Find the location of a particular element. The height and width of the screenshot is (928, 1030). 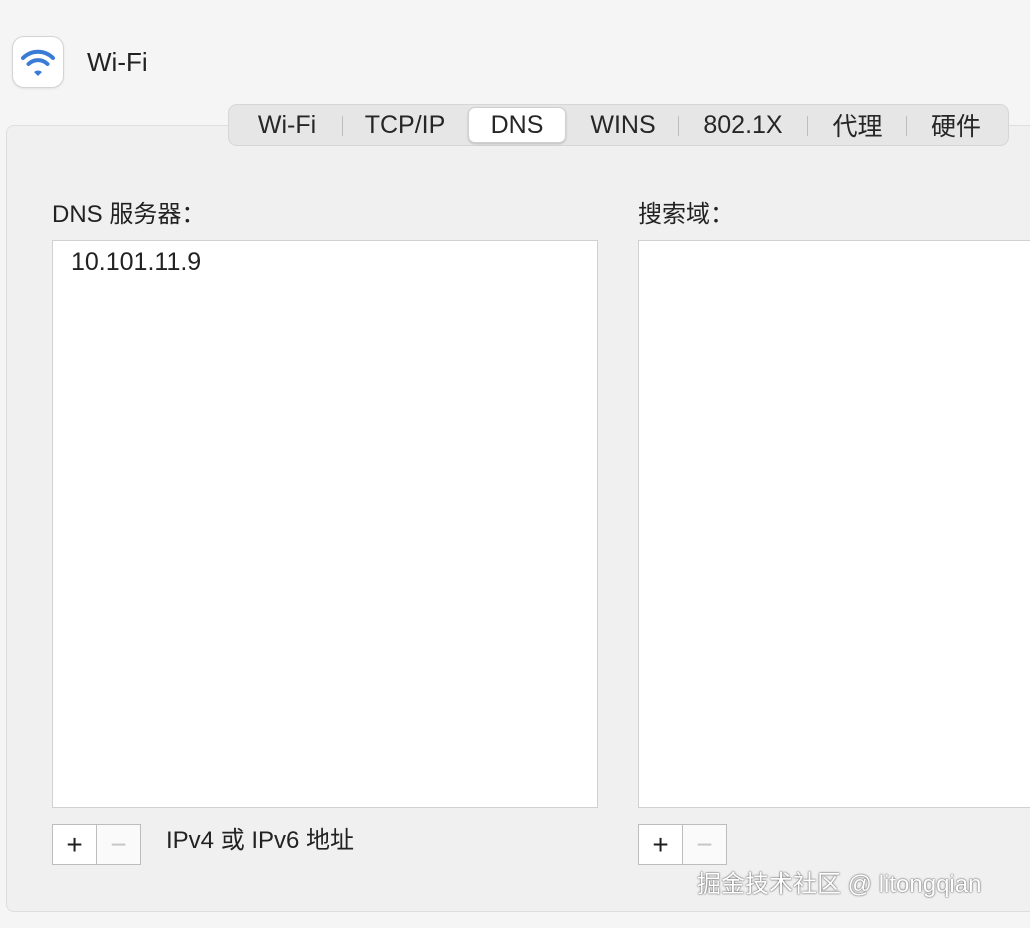

dns-server-entry: 10.101.11.9 is located at coordinates (136, 262).